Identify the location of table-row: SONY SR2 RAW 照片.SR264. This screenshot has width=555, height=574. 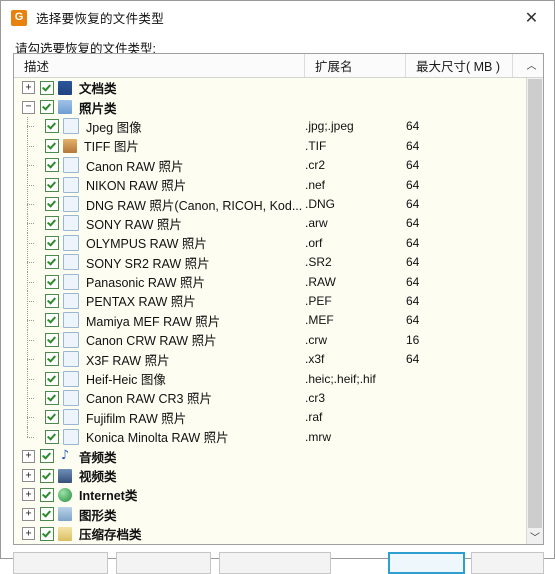
(278, 262).